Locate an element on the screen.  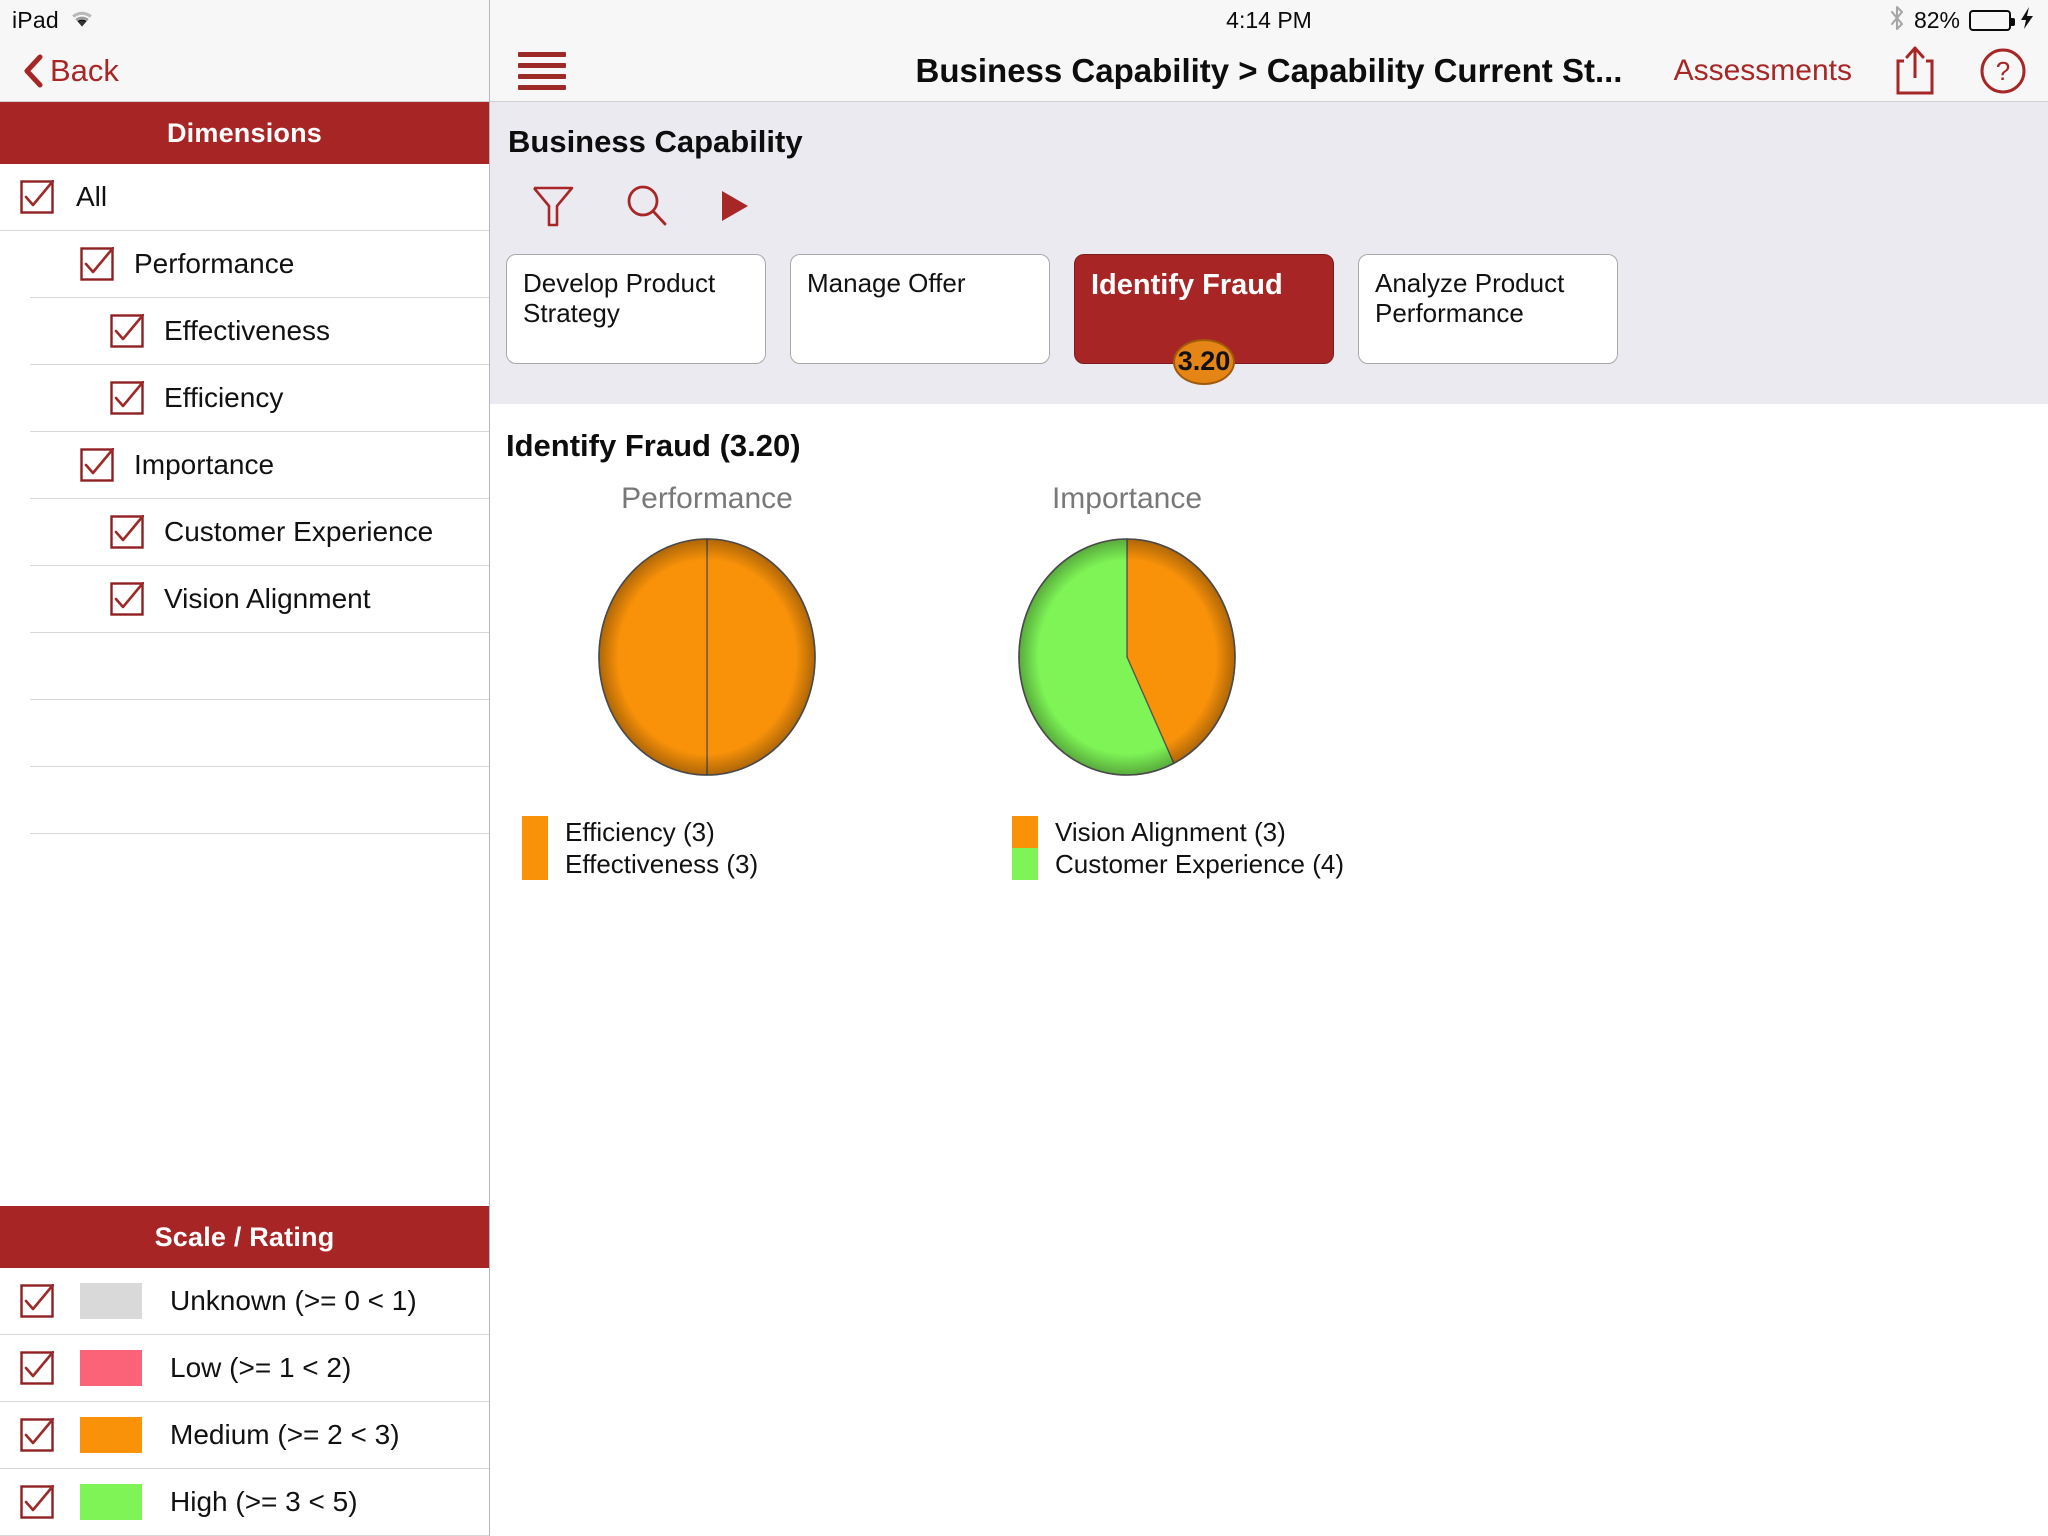
capability-card: Analyze Product Performance is located at coordinates (1488, 309).